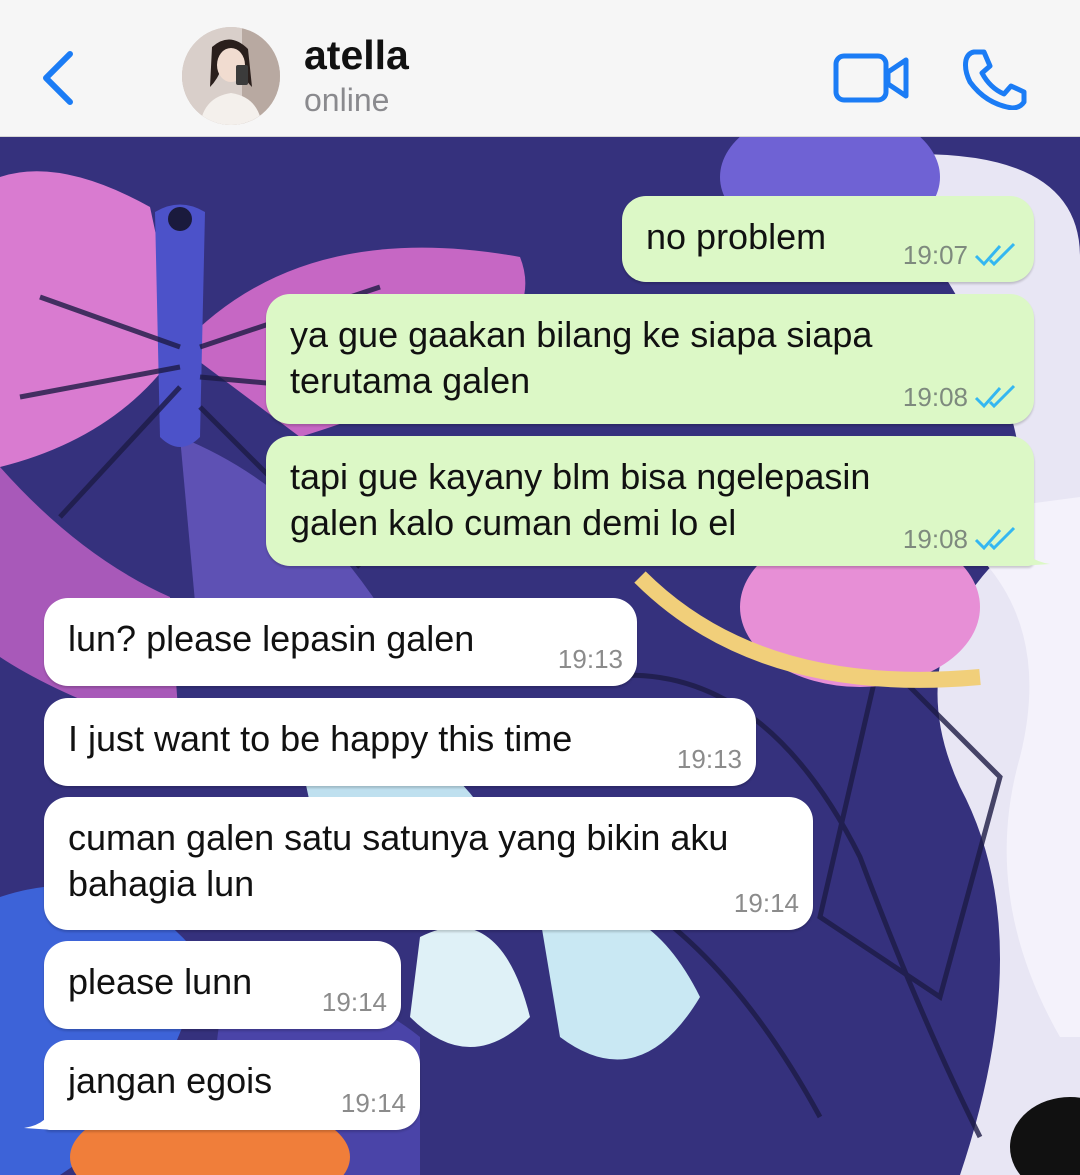 The height and width of the screenshot is (1175, 1080). Describe the element at coordinates (170, 1080) in the screenshot. I see `message-text: jangan egois` at that location.